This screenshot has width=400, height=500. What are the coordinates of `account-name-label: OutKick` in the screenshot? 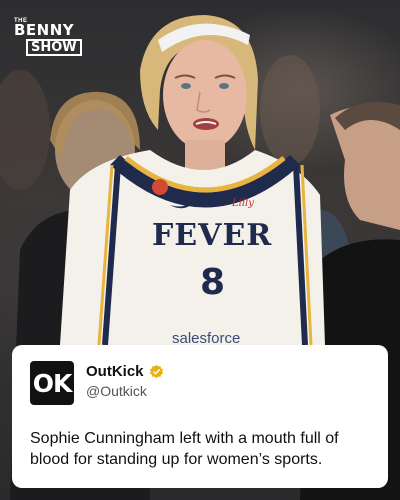 It's located at (115, 371).